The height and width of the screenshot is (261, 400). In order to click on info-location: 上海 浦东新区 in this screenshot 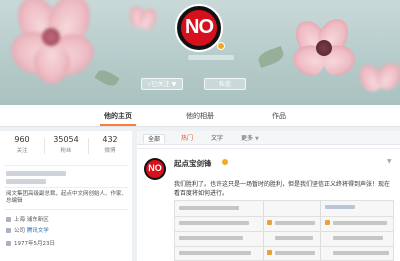, I will do `click(27, 219)`.